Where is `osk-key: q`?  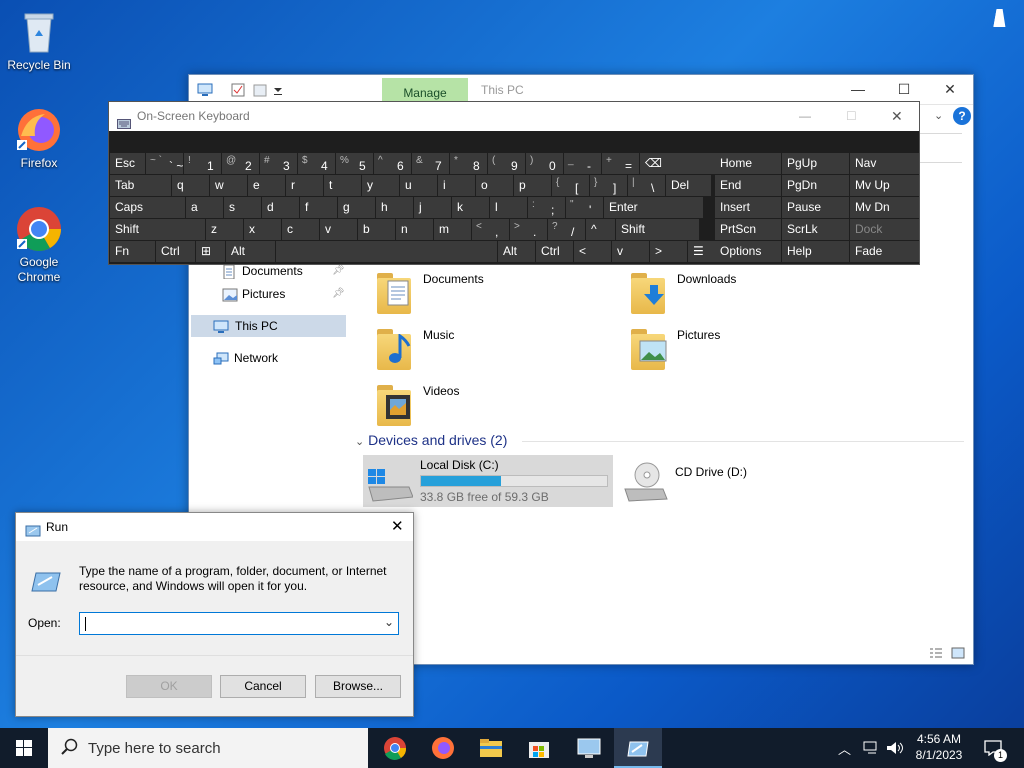
osk-key: q is located at coordinates (190, 185).